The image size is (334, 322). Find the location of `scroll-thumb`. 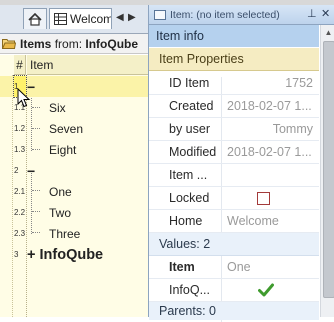

scroll-thumb is located at coordinates (328, 169).